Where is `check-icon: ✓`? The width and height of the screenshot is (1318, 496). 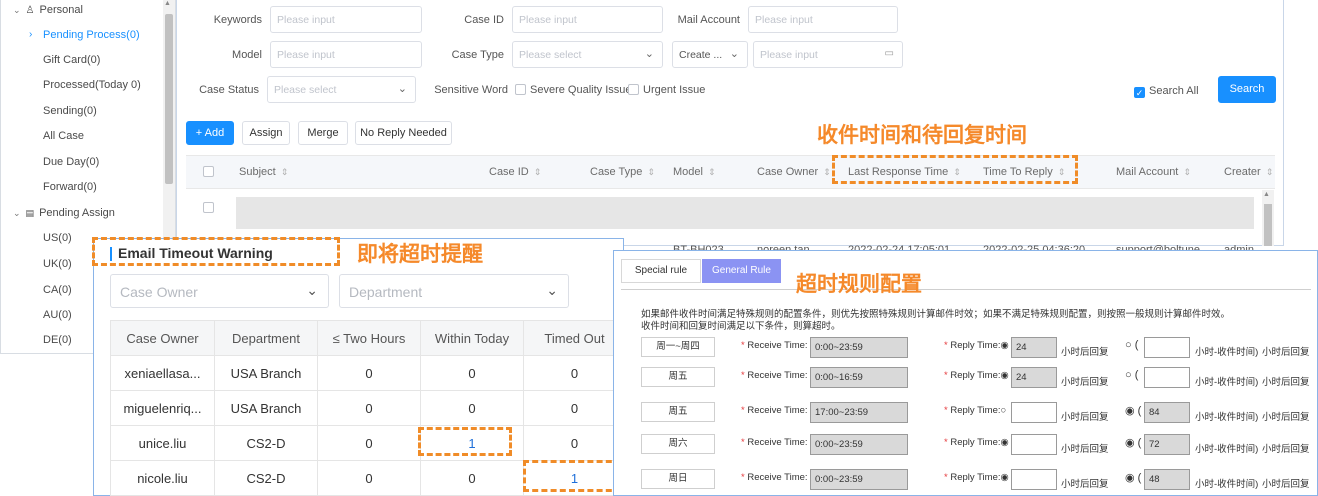 check-icon: ✓ is located at coordinates (1139, 92).